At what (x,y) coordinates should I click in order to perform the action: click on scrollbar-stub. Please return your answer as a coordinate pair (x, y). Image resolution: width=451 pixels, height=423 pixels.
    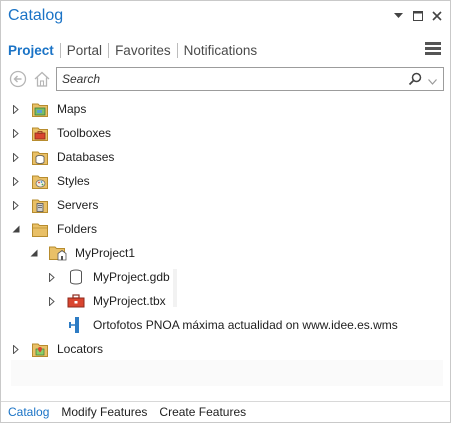
    Looking at the image, I should click on (175, 288).